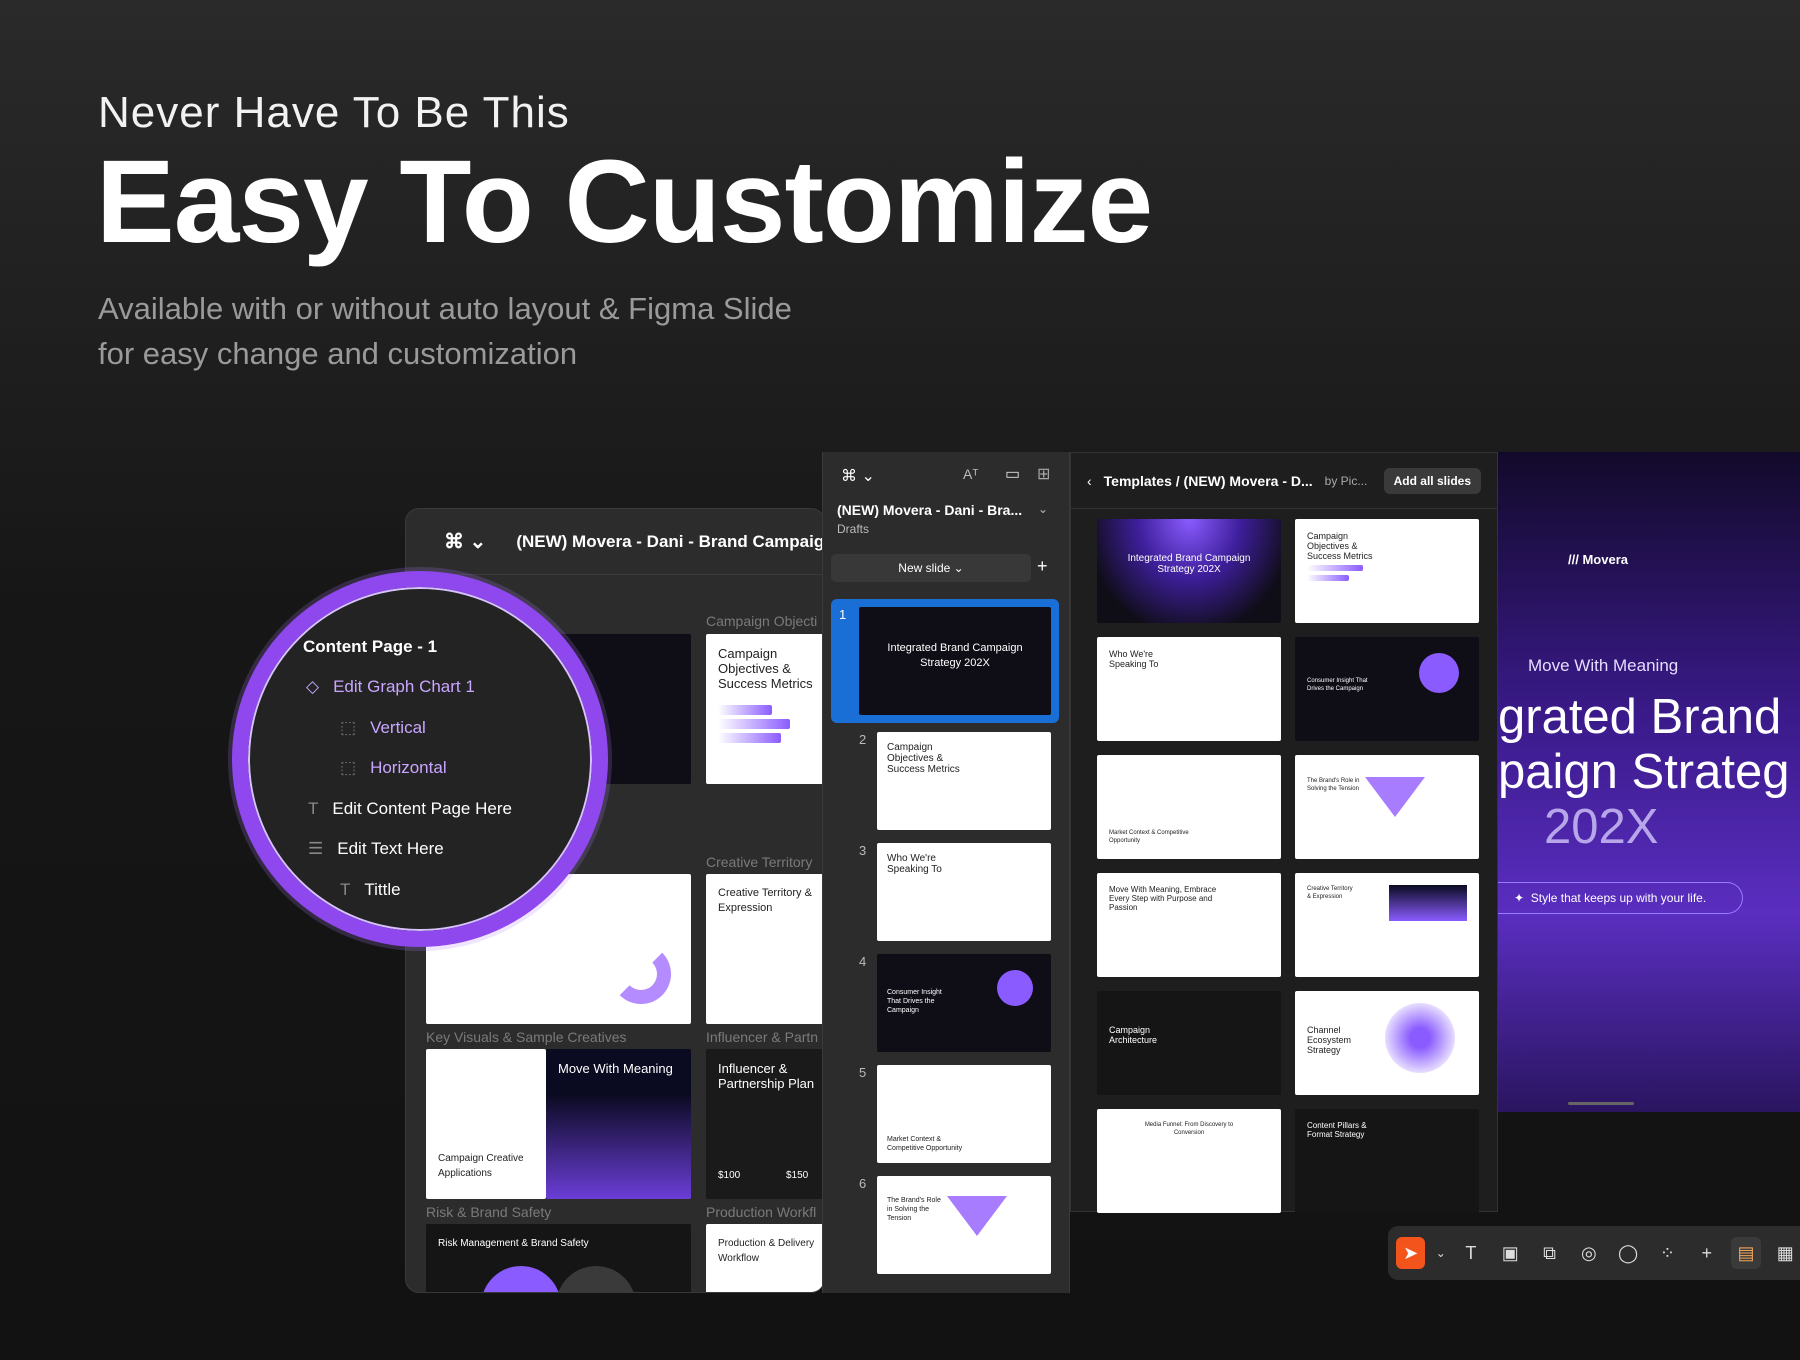  Describe the element at coordinates (1428, 903) in the screenshot. I see `image-block` at that location.